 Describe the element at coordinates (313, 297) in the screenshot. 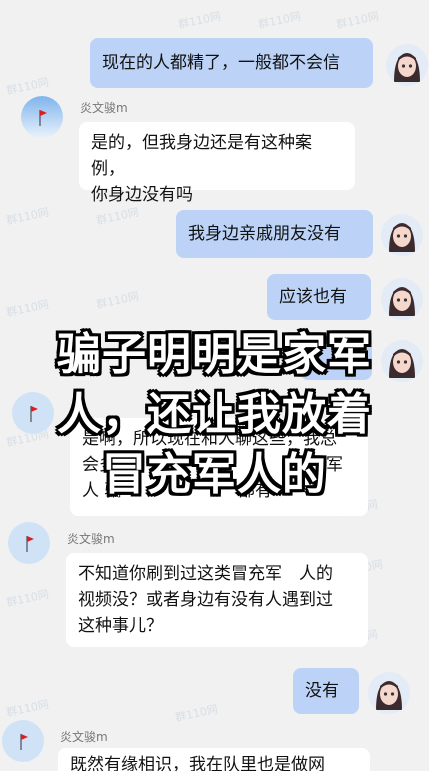

I see `message-text: 应该也有` at that location.